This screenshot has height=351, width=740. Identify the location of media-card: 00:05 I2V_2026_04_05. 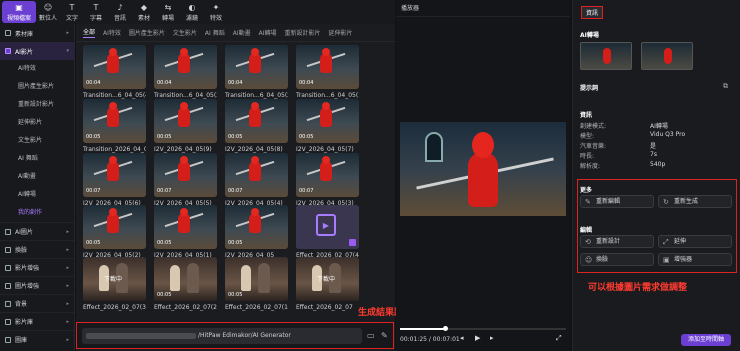
(256, 232).